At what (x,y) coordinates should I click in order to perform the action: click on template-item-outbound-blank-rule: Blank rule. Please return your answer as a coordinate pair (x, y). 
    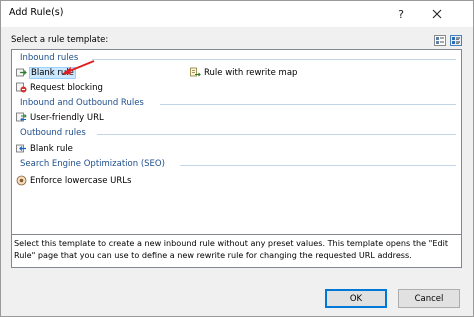
    Looking at the image, I should click on (44, 148).